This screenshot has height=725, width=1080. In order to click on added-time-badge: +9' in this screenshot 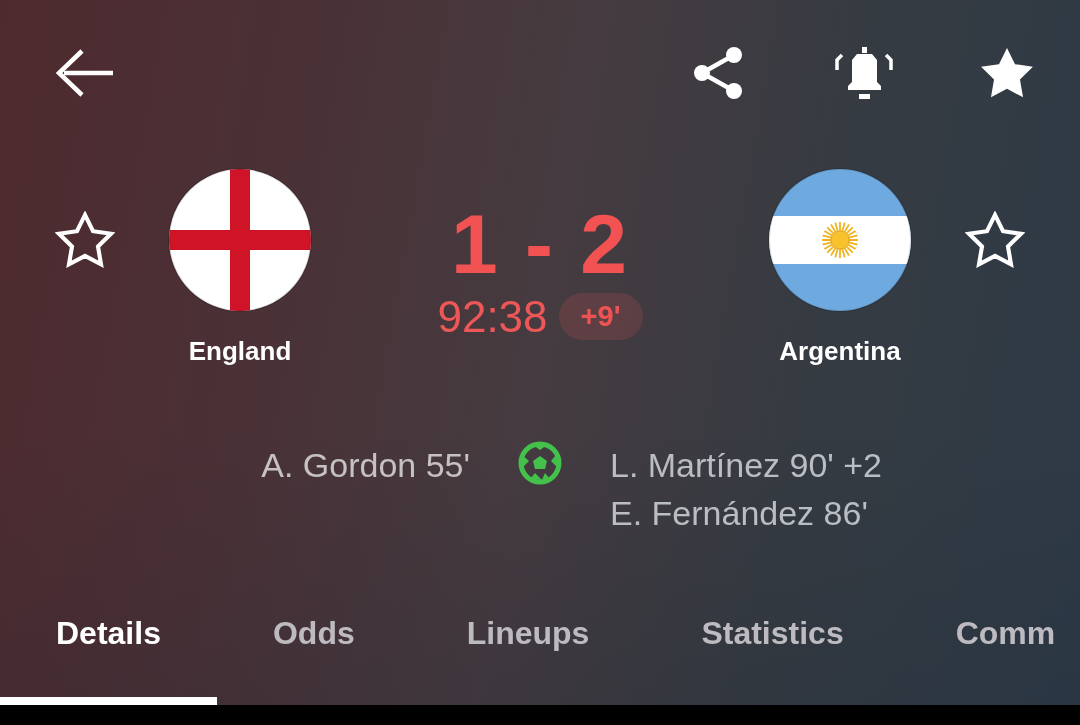, I will do `click(600, 316)`.